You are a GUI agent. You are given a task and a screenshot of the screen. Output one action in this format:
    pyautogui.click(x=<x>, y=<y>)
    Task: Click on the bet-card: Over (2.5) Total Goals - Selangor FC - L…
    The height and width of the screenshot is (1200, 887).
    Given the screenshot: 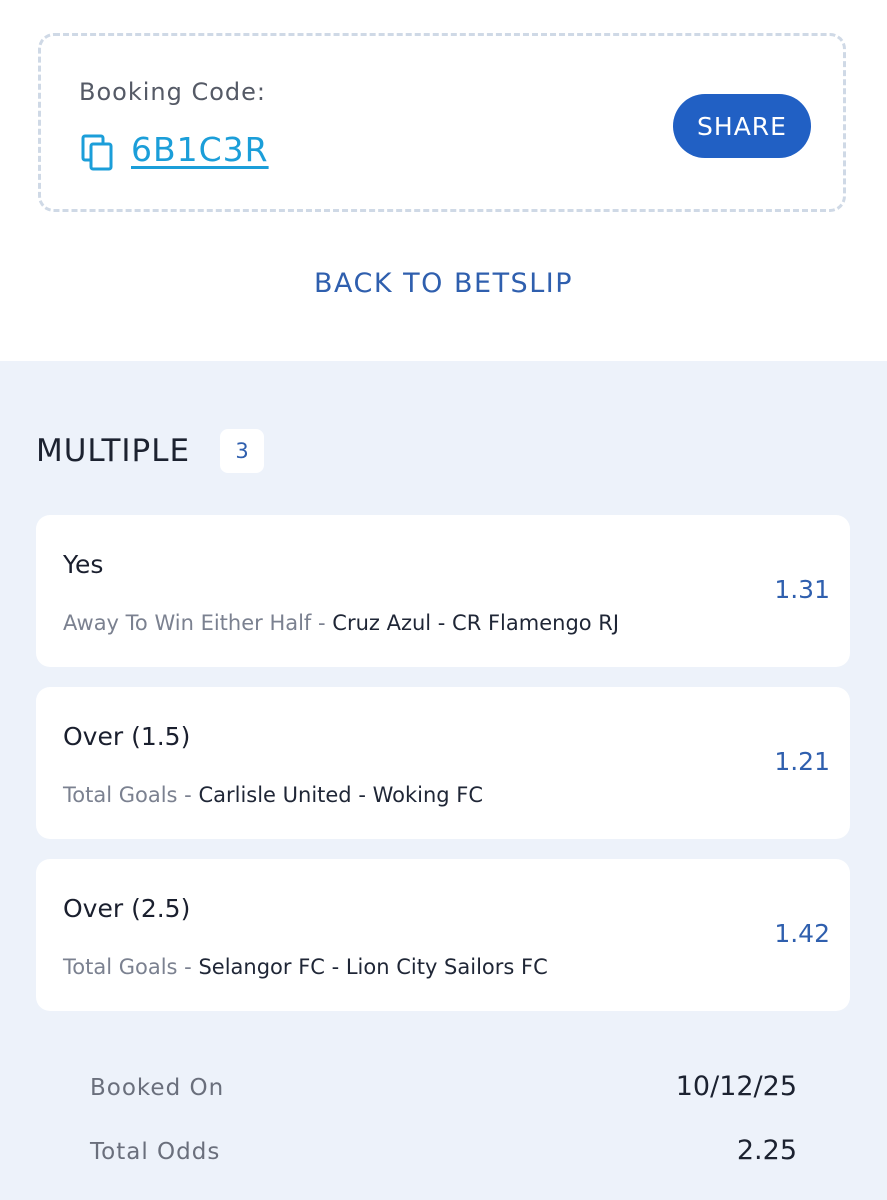 What is the action you would take?
    pyautogui.click(x=443, y=935)
    